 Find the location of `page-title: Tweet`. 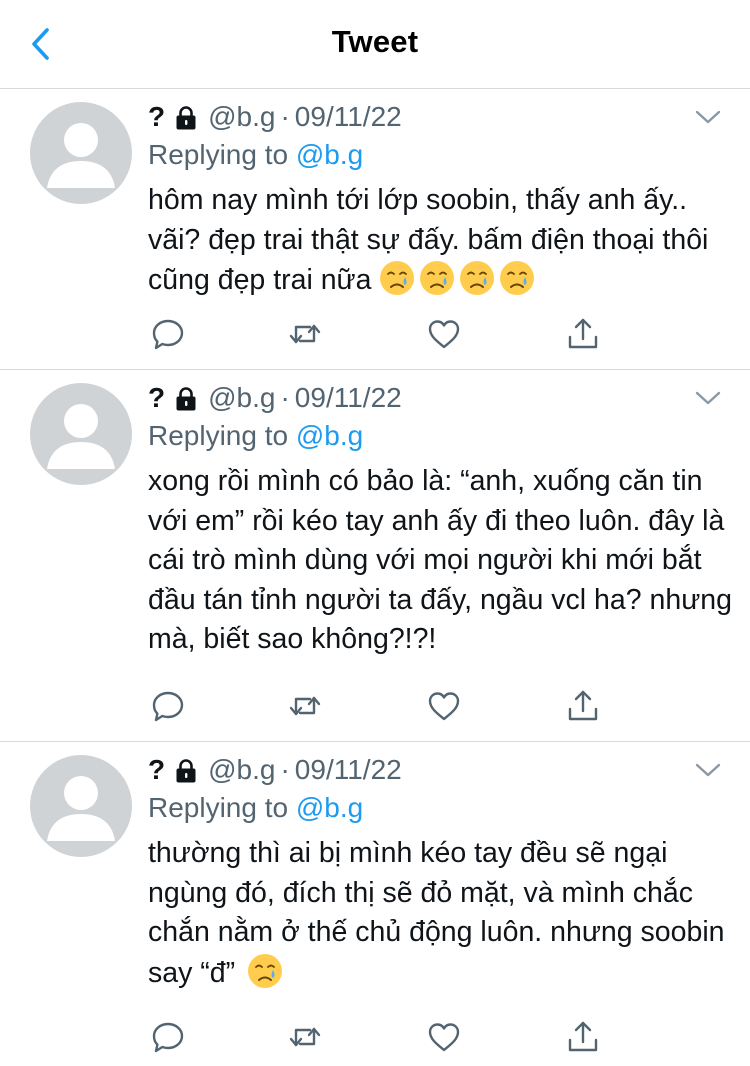

page-title: Tweet is located at coordinates (375, 41).